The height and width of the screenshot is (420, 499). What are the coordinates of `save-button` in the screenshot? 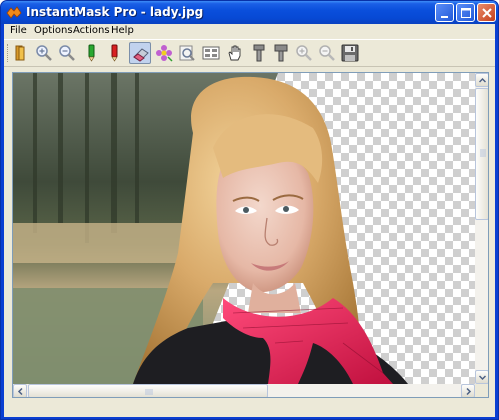 It's located at (350, 53).